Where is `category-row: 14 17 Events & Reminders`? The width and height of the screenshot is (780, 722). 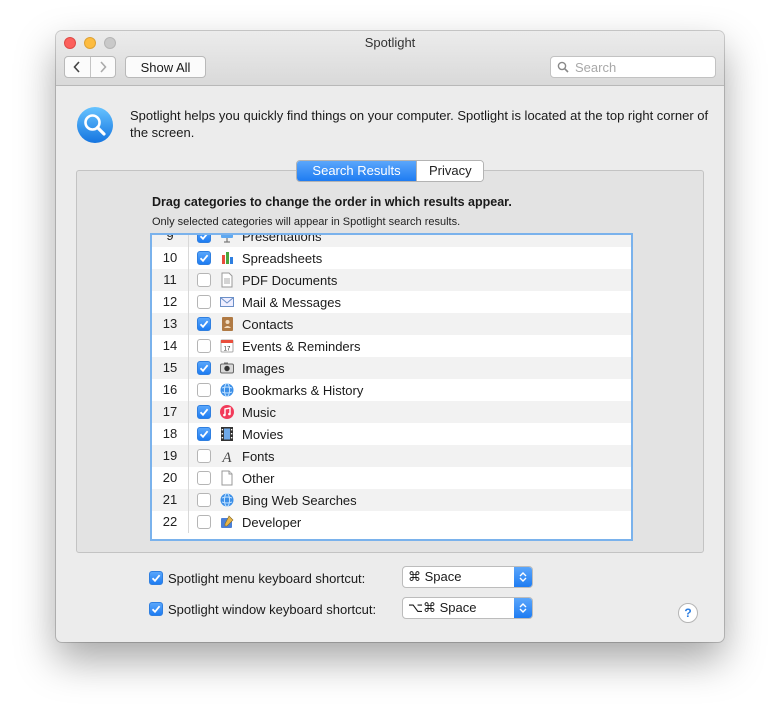
category-row: 14 17 Events & Reminders is located at coordinates (391, 346).